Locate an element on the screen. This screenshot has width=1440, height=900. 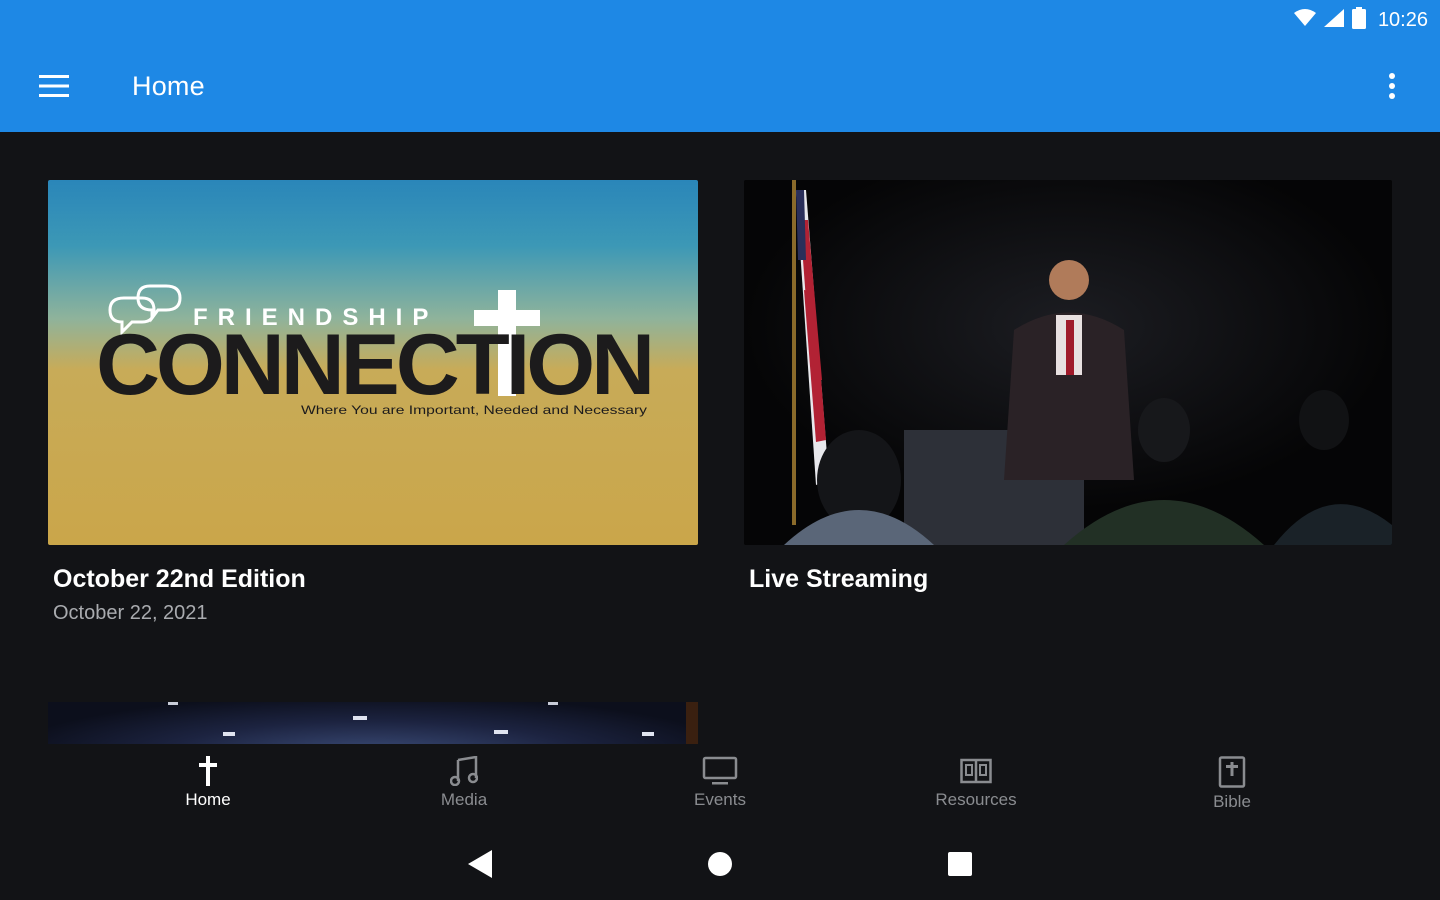
recents-button is located at coordinates (960, 864).